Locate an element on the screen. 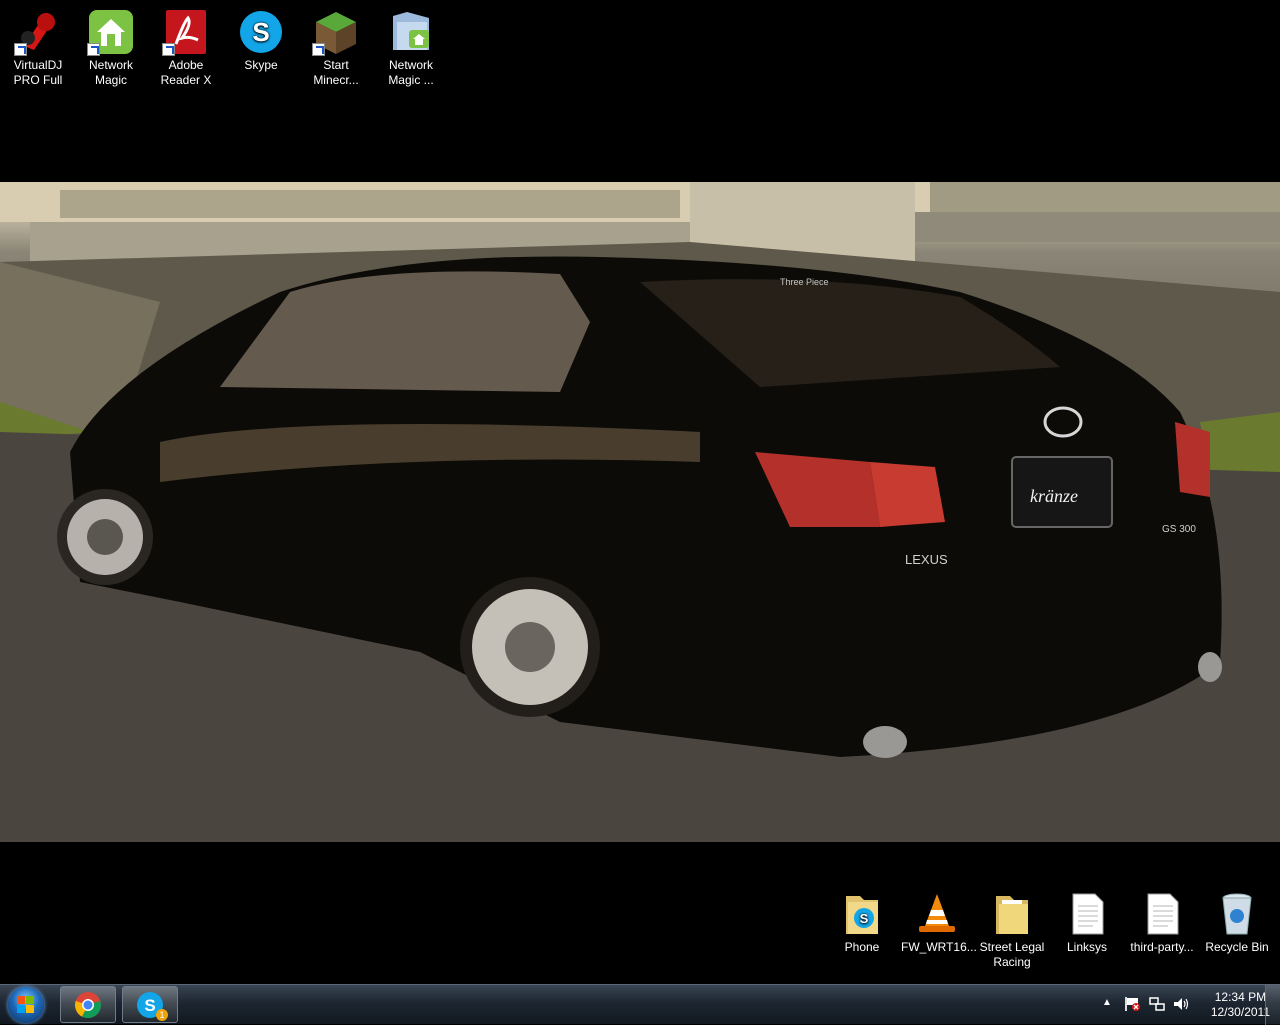 Image resolution: width=1280 pixels, height=1025 pixels. clock-time: 12:34 PM is located at coordinates (1240, 997).